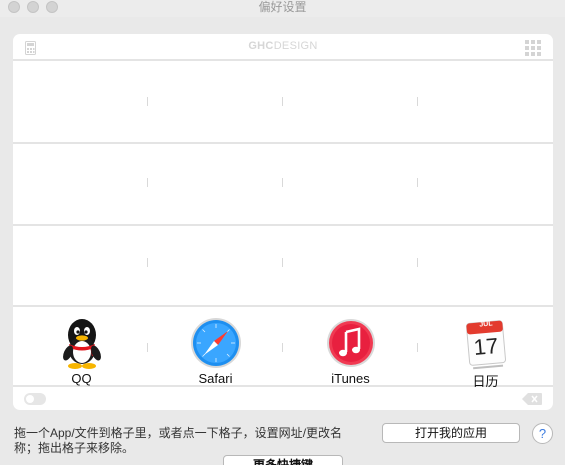  I want to click on app-cell-safari: Safari, so click(215, 350).